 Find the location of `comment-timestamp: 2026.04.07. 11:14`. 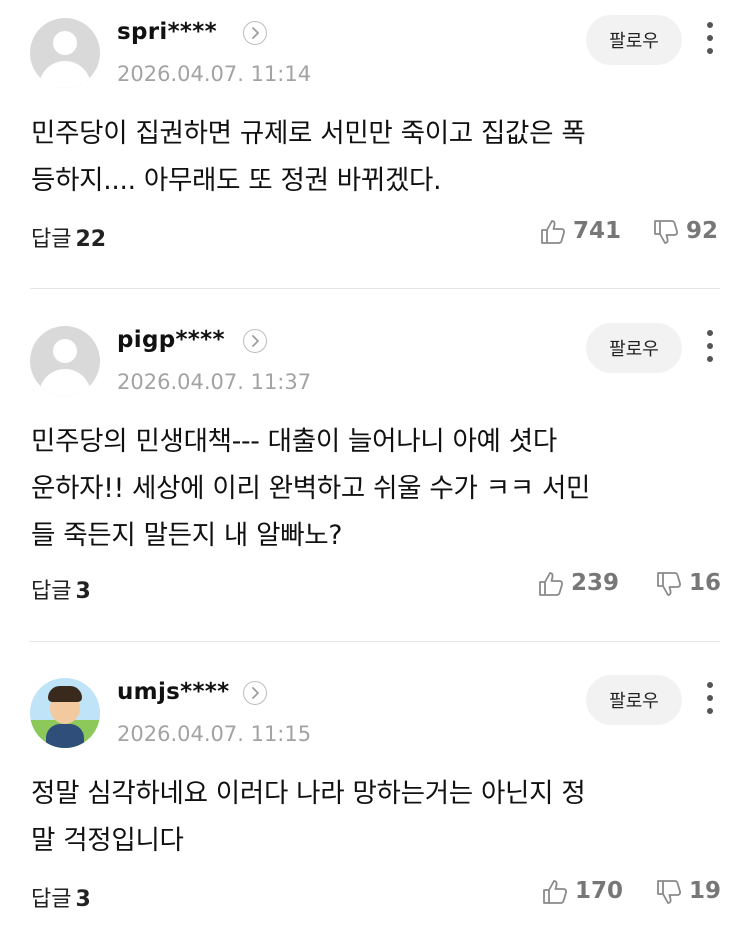

comment-timestamp: 2026.04.07. 11:14 is located at coordinates (214, 74).